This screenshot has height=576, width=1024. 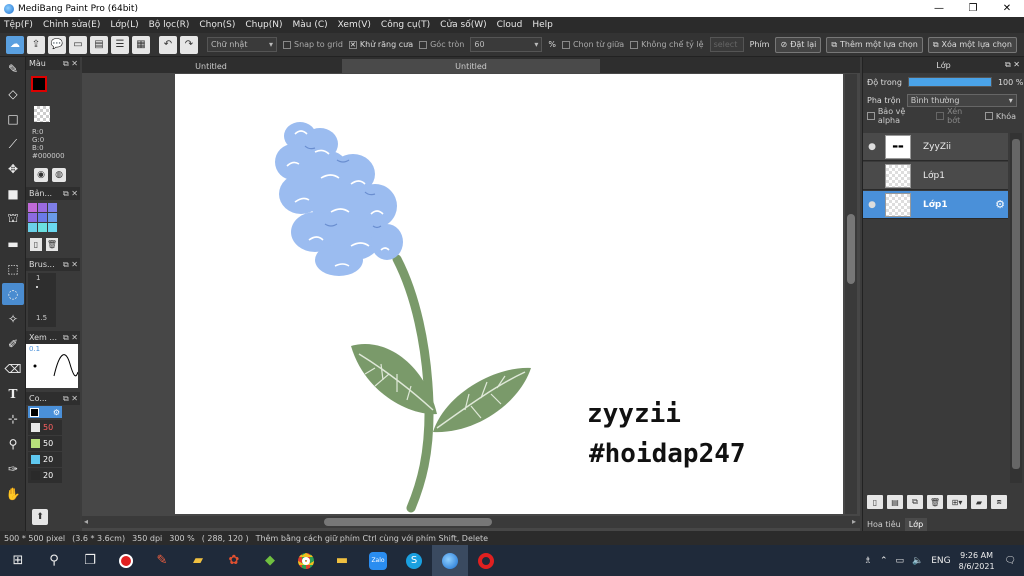 What do you see at coordinates (884, 561) in the screenshot?
I see `chevron-up-icon: ⌃` at bounding box center [884, 561].